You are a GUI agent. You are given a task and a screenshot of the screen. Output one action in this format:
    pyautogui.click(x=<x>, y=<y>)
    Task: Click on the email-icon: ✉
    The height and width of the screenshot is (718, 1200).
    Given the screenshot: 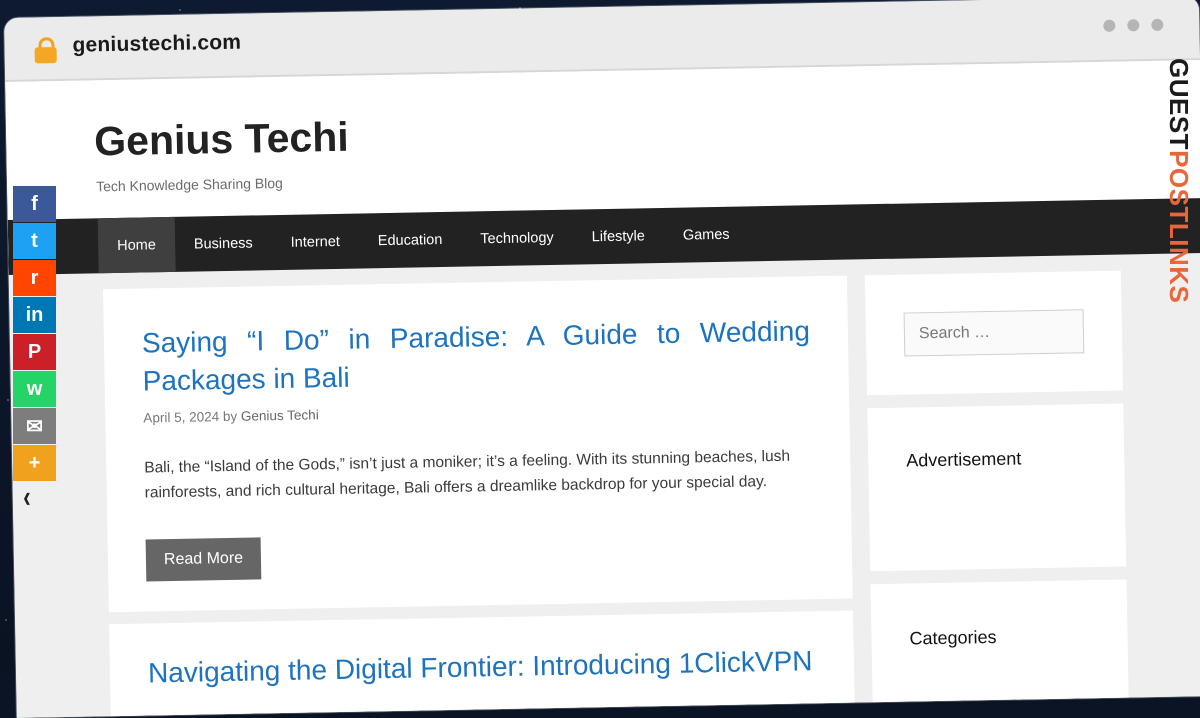 What is the action you would take?
    pyautogui.click(x=34, y=426)
    